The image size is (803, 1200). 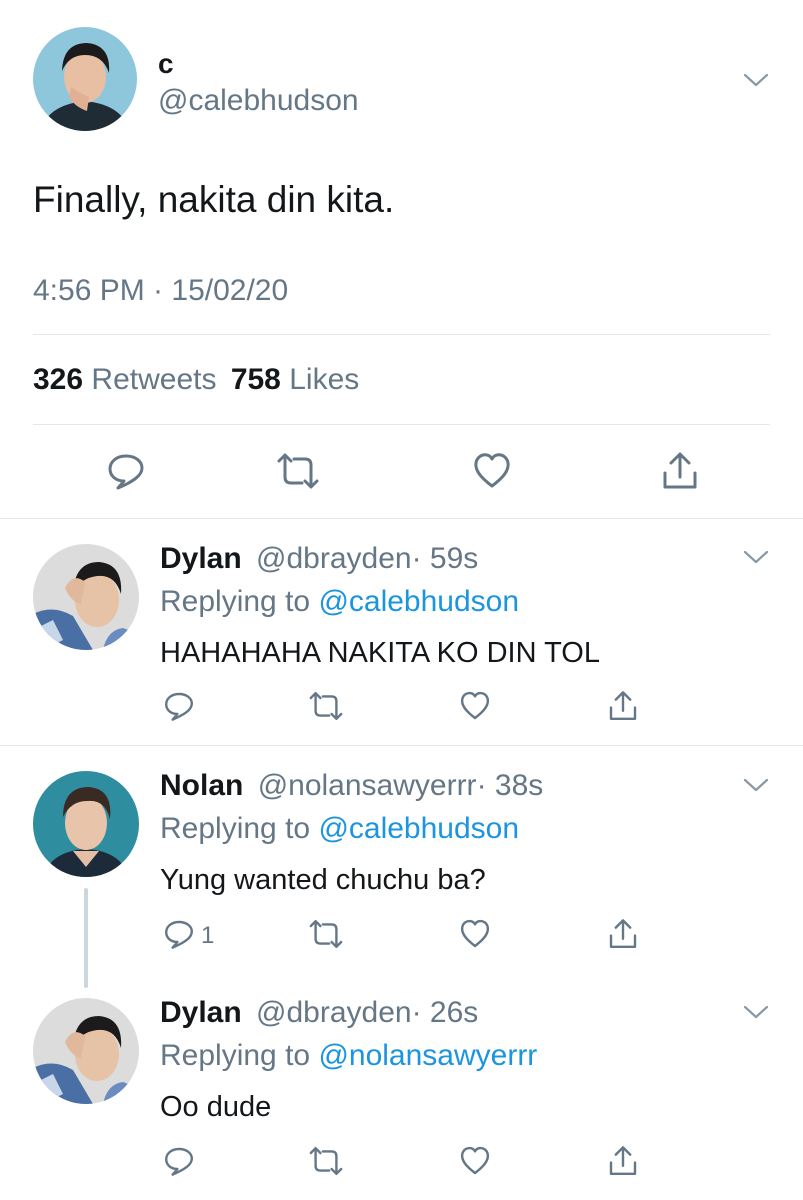 I want to click on reply-time: · 59s, so click(x=445, y=558).